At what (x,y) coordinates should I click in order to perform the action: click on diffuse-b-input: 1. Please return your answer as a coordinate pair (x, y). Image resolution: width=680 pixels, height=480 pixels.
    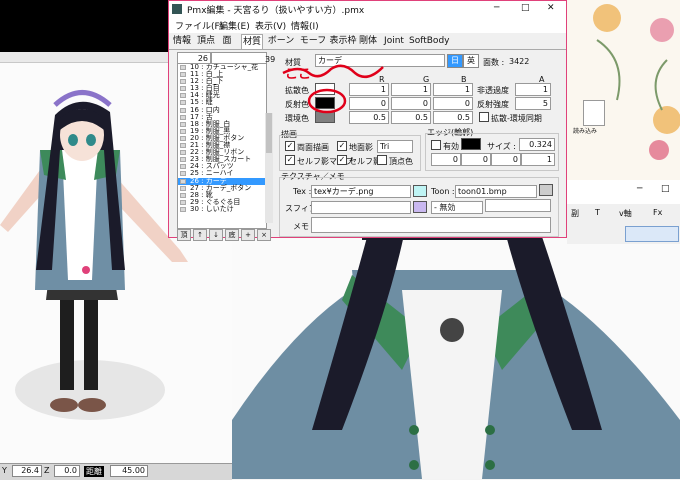
    Looking at the image, I should click on (453, 89).